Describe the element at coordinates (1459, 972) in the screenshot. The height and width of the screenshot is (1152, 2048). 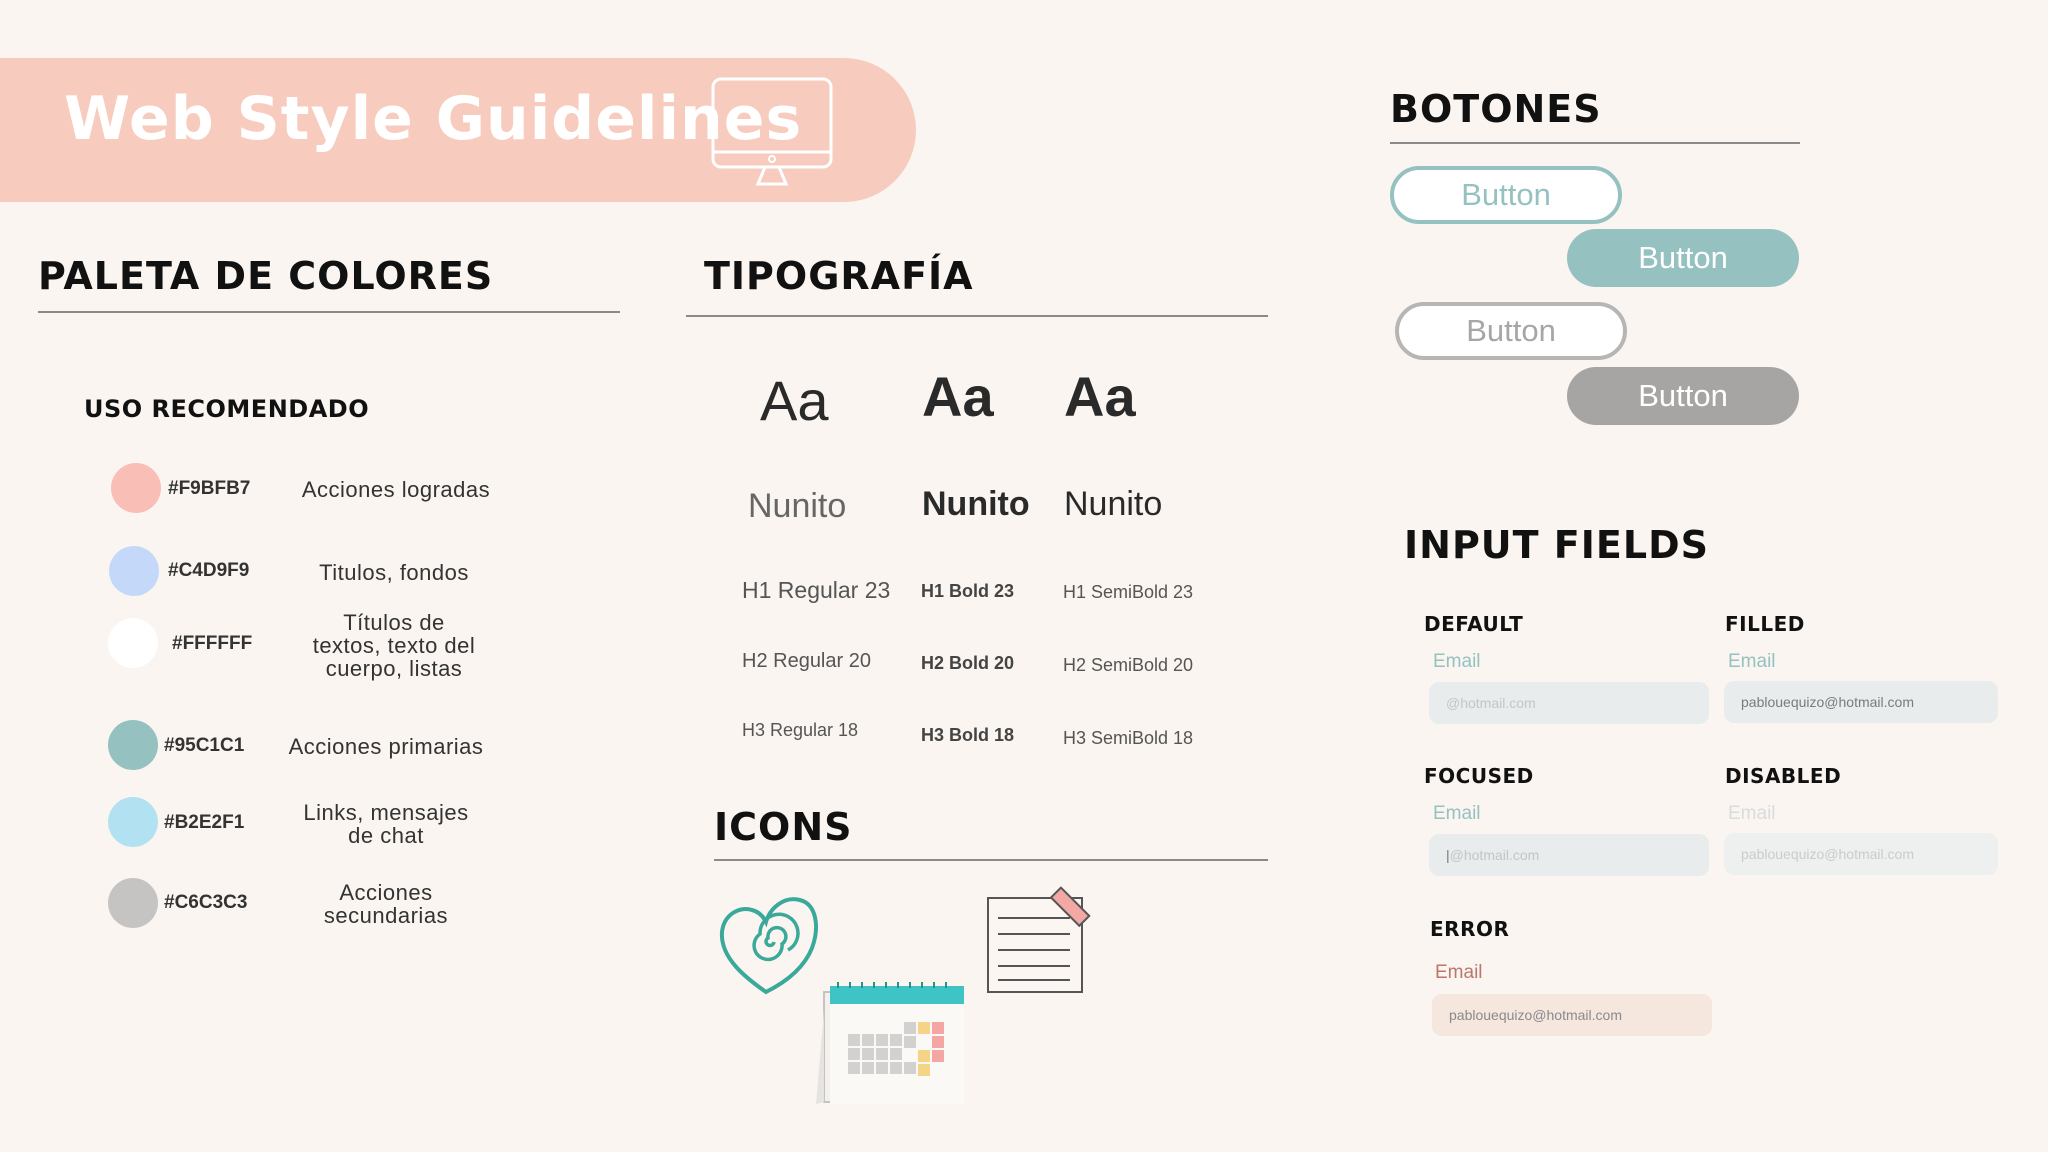
I see `error-field-label: Email` at that location.